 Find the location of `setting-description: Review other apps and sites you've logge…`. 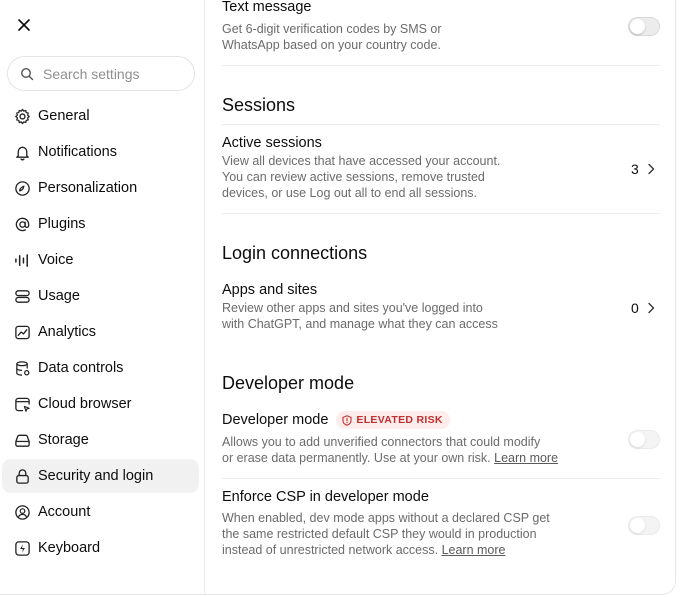

setting-description: Review other apps and sites you've logge… is located at coordinates (441, 316).